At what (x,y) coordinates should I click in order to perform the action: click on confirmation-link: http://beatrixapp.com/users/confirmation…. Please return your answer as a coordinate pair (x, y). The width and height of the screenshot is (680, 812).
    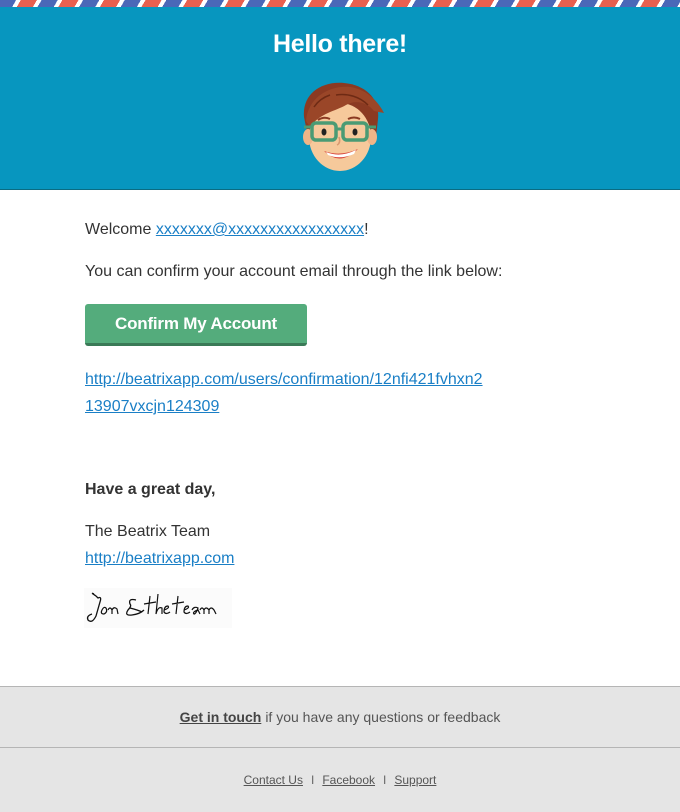
    Looking at the image, I should click on (285, 393).